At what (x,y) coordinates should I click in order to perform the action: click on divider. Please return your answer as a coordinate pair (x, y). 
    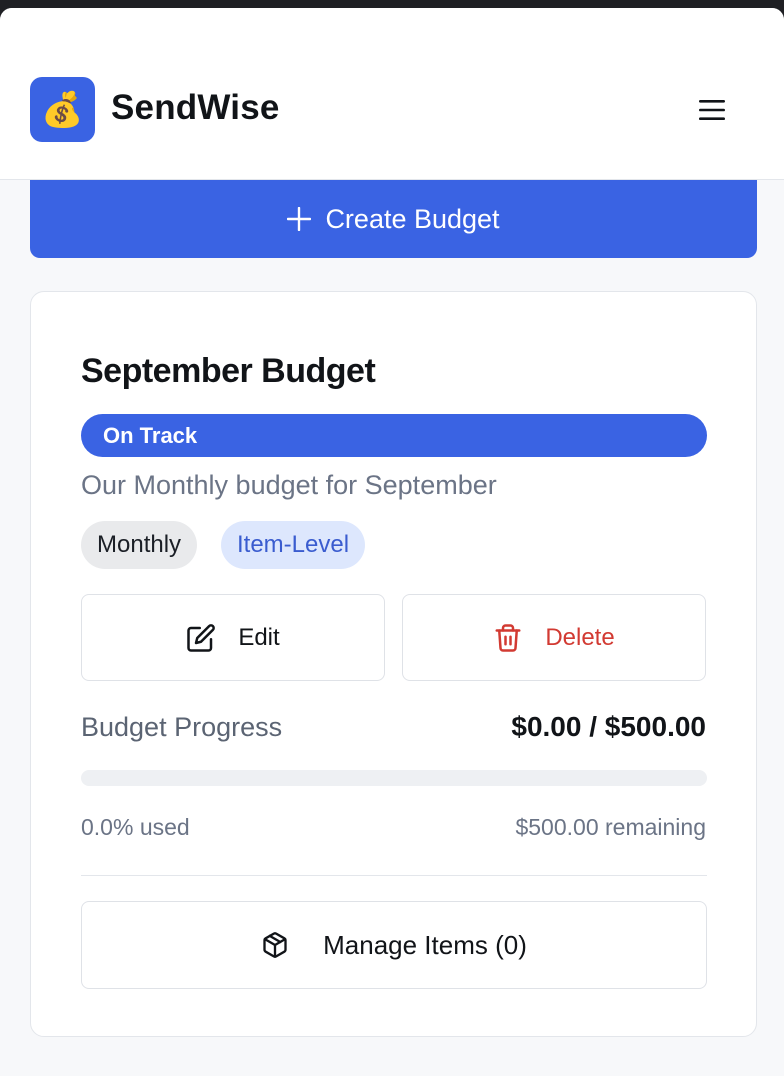
    Looking at the image, I should click on (394, 875).